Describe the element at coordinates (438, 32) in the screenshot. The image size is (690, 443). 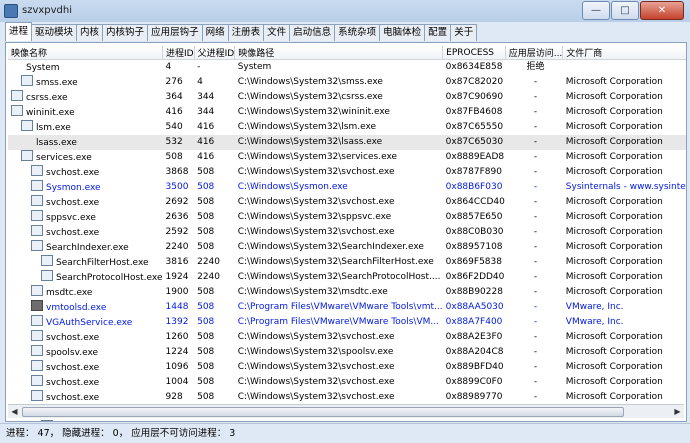
I see `tab-11: 配置` at that location.